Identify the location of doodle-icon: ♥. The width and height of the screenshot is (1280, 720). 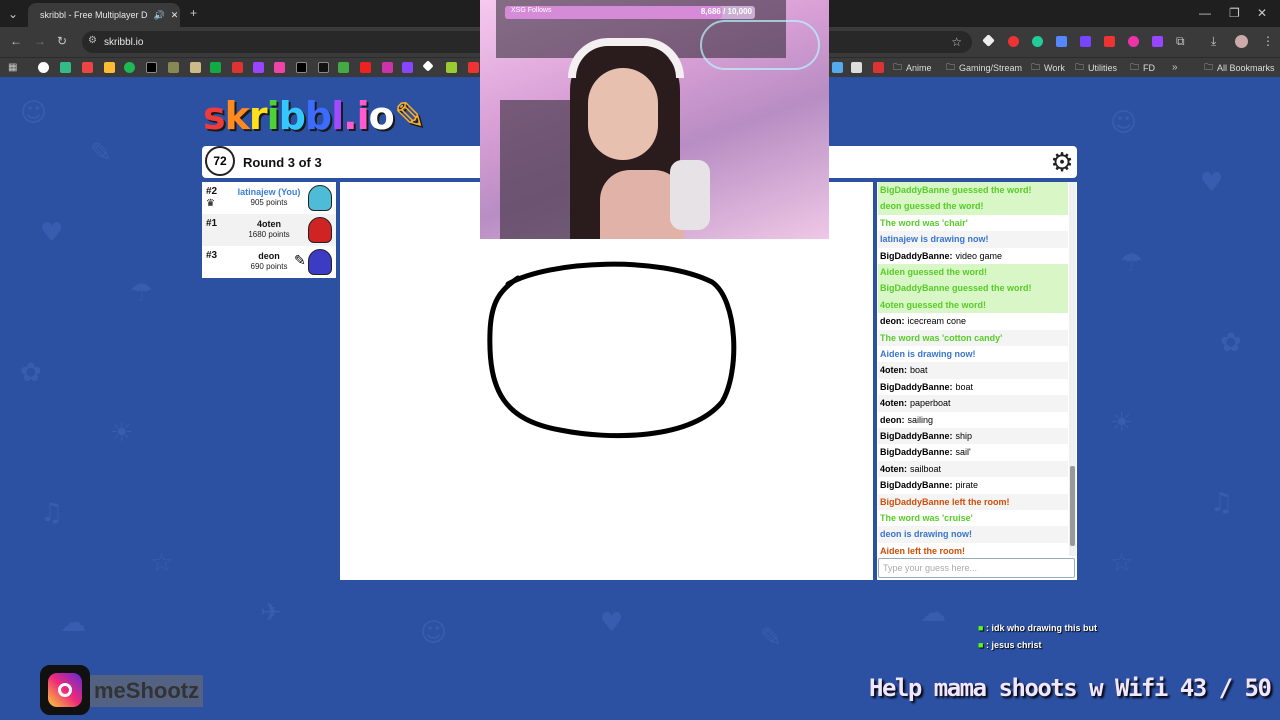
(612, 623).